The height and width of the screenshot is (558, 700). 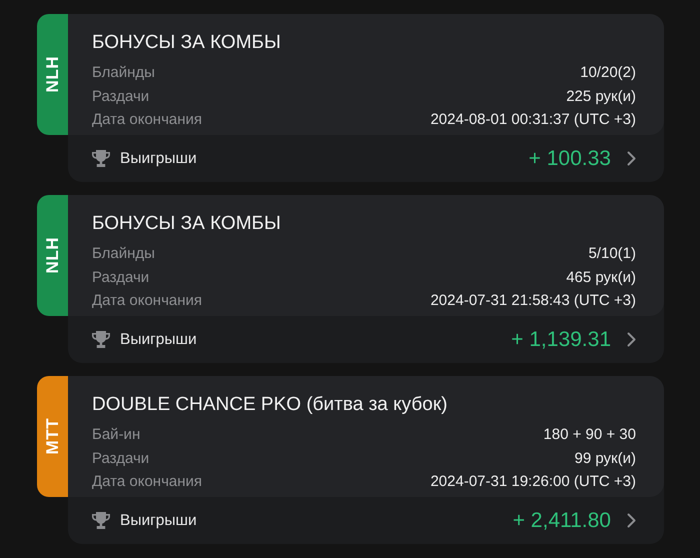 What do you see at coordinates (601, 278) in the screenshot?
I see `detail-value: 465 рук(и)` at bounding box center [601, 278].